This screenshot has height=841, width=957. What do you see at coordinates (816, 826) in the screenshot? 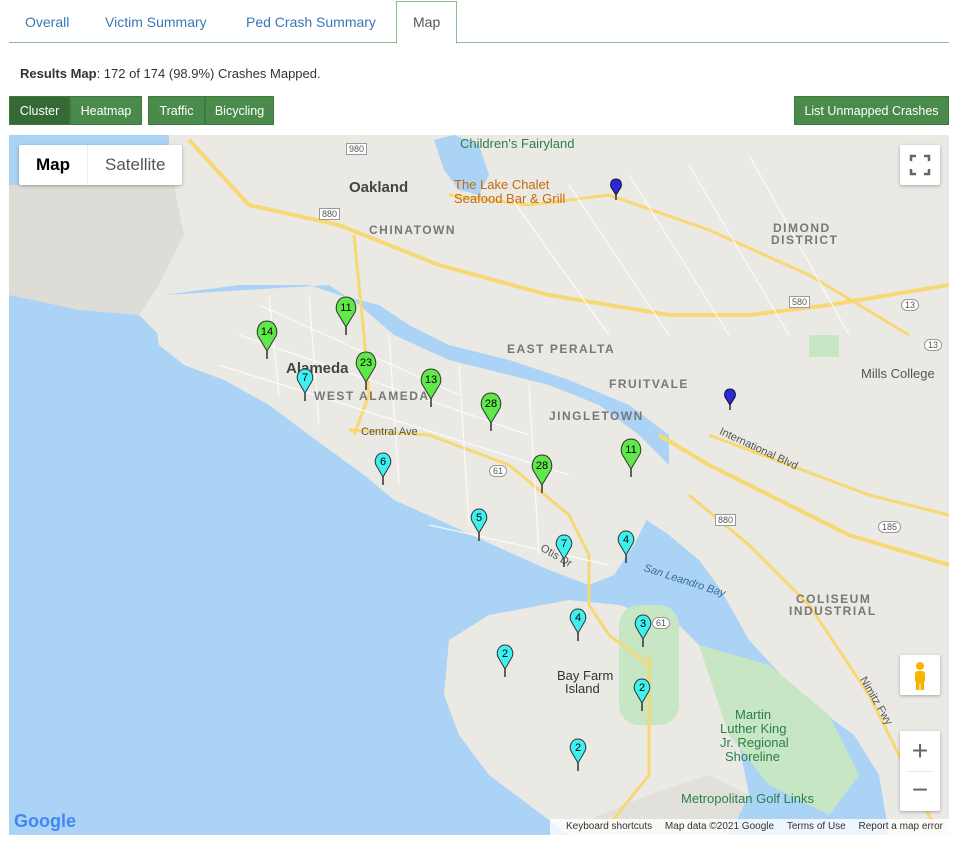
I see `terms-of-use-link: Terms of Use` at bounding box center [816, 826].